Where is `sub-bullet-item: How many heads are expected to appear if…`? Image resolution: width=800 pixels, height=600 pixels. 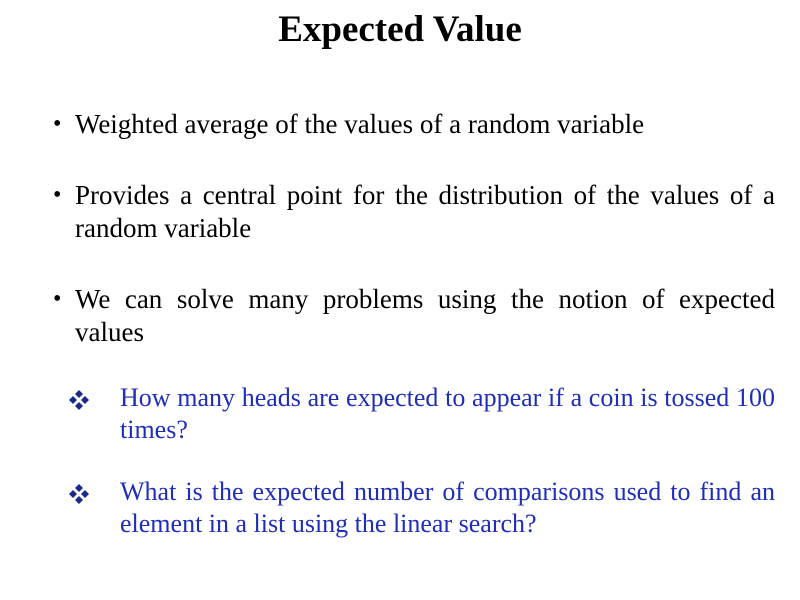 sub-bullet-item: How many heads are expected to appear if… is located at coordinates (421, 414).